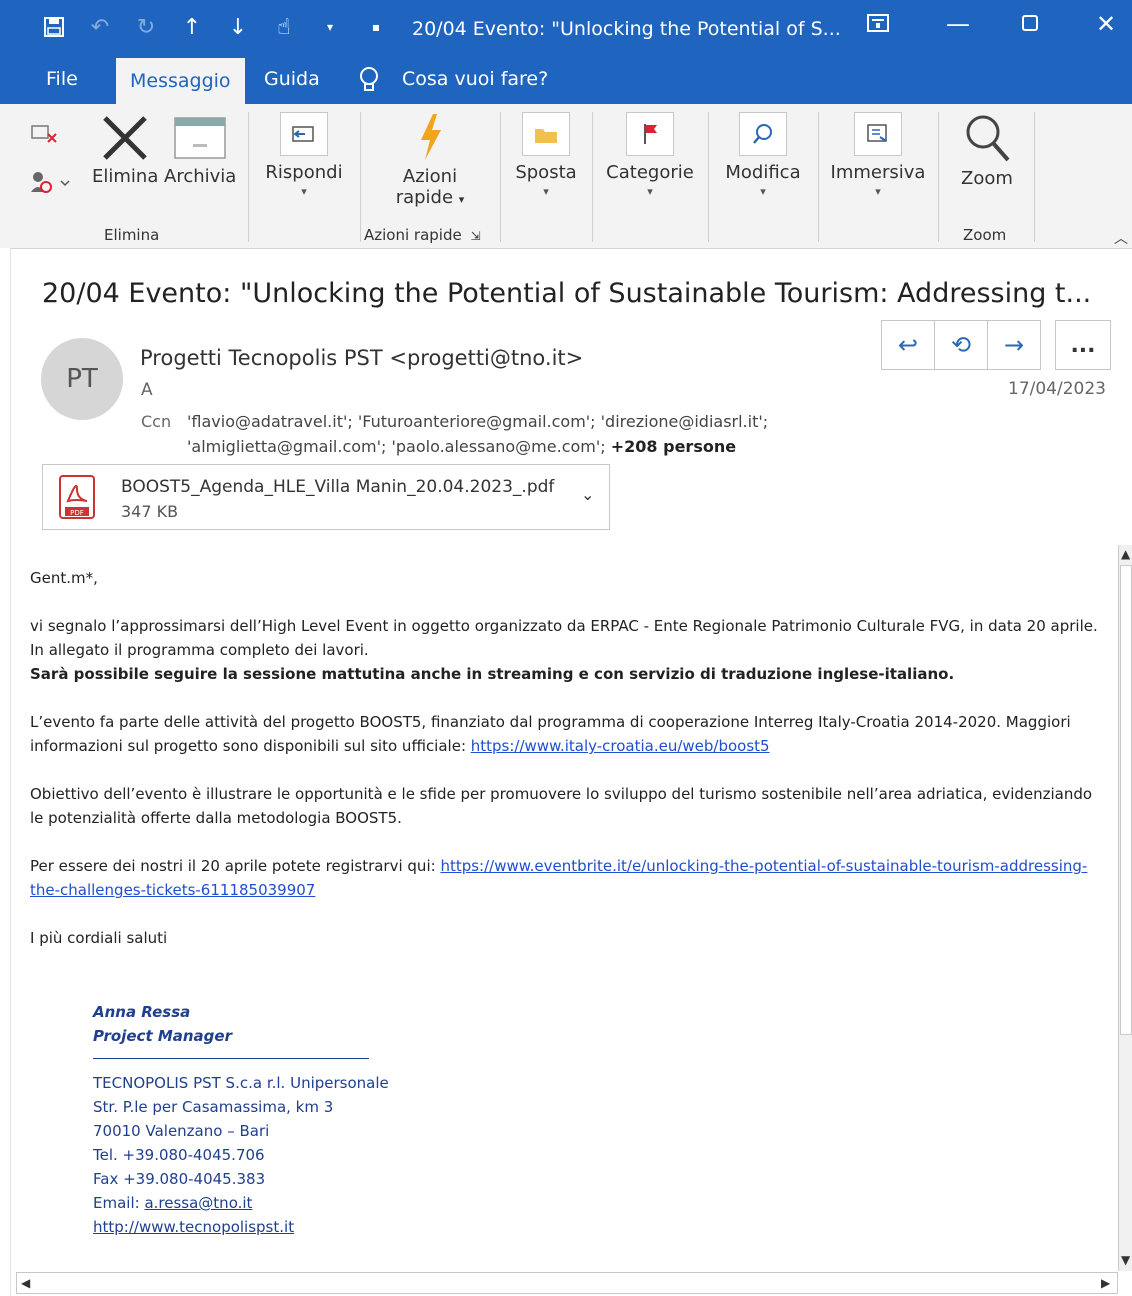  Describe the element at coordinates (673, 446) in the screenshot. I see `more-recipients-link: +208 persone` at that location.